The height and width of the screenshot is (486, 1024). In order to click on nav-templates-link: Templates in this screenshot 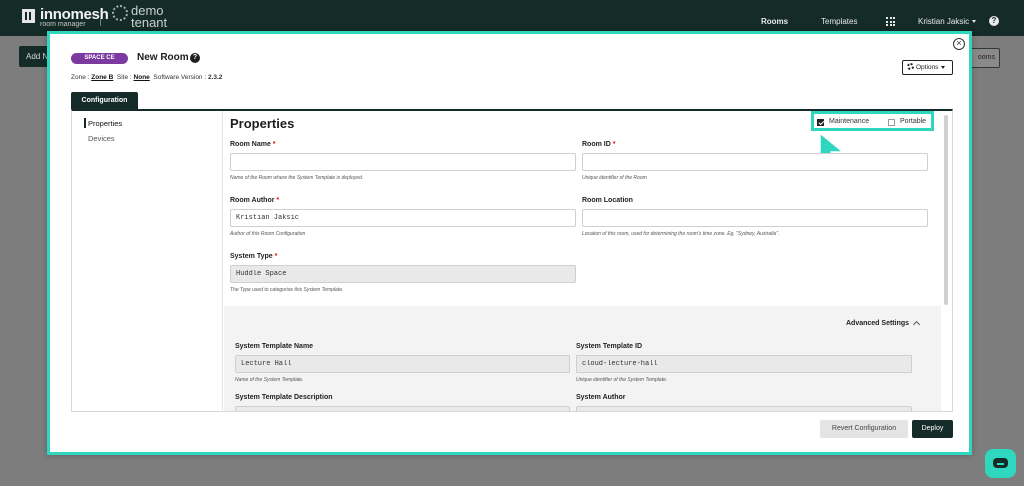, I will do `click(839, 21)`.